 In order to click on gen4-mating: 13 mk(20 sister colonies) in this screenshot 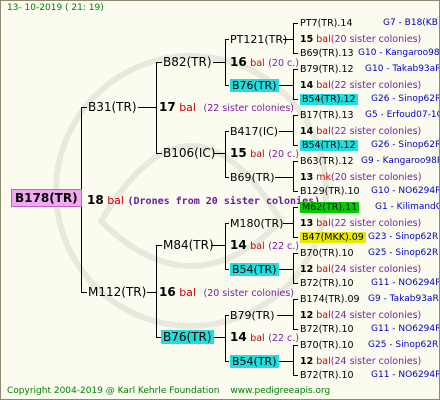, I will do `click(361, 177)`.